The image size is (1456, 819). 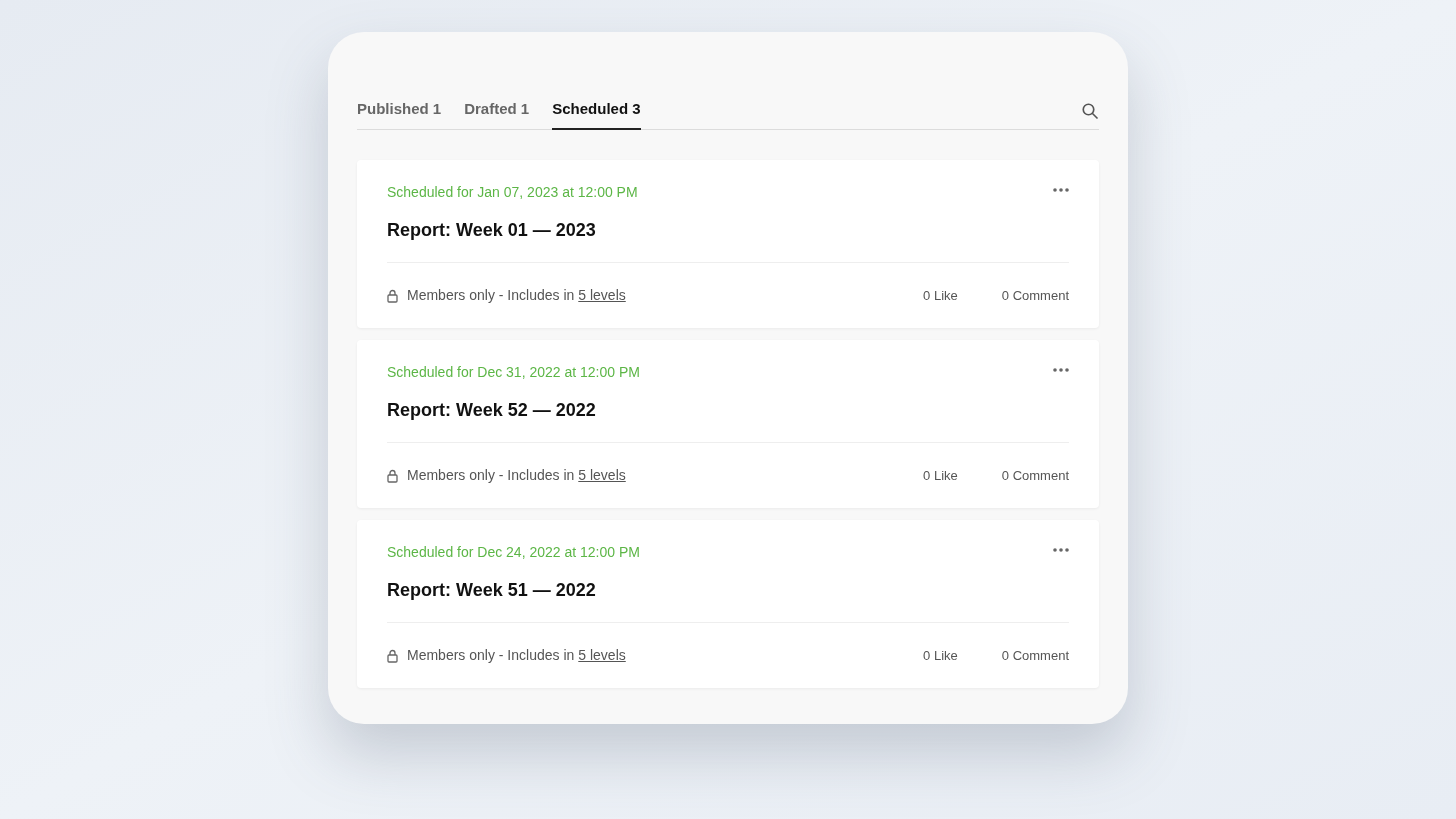 I want to click on post-title: Report: Week 52 — 2022, so click(x=728, y=410).